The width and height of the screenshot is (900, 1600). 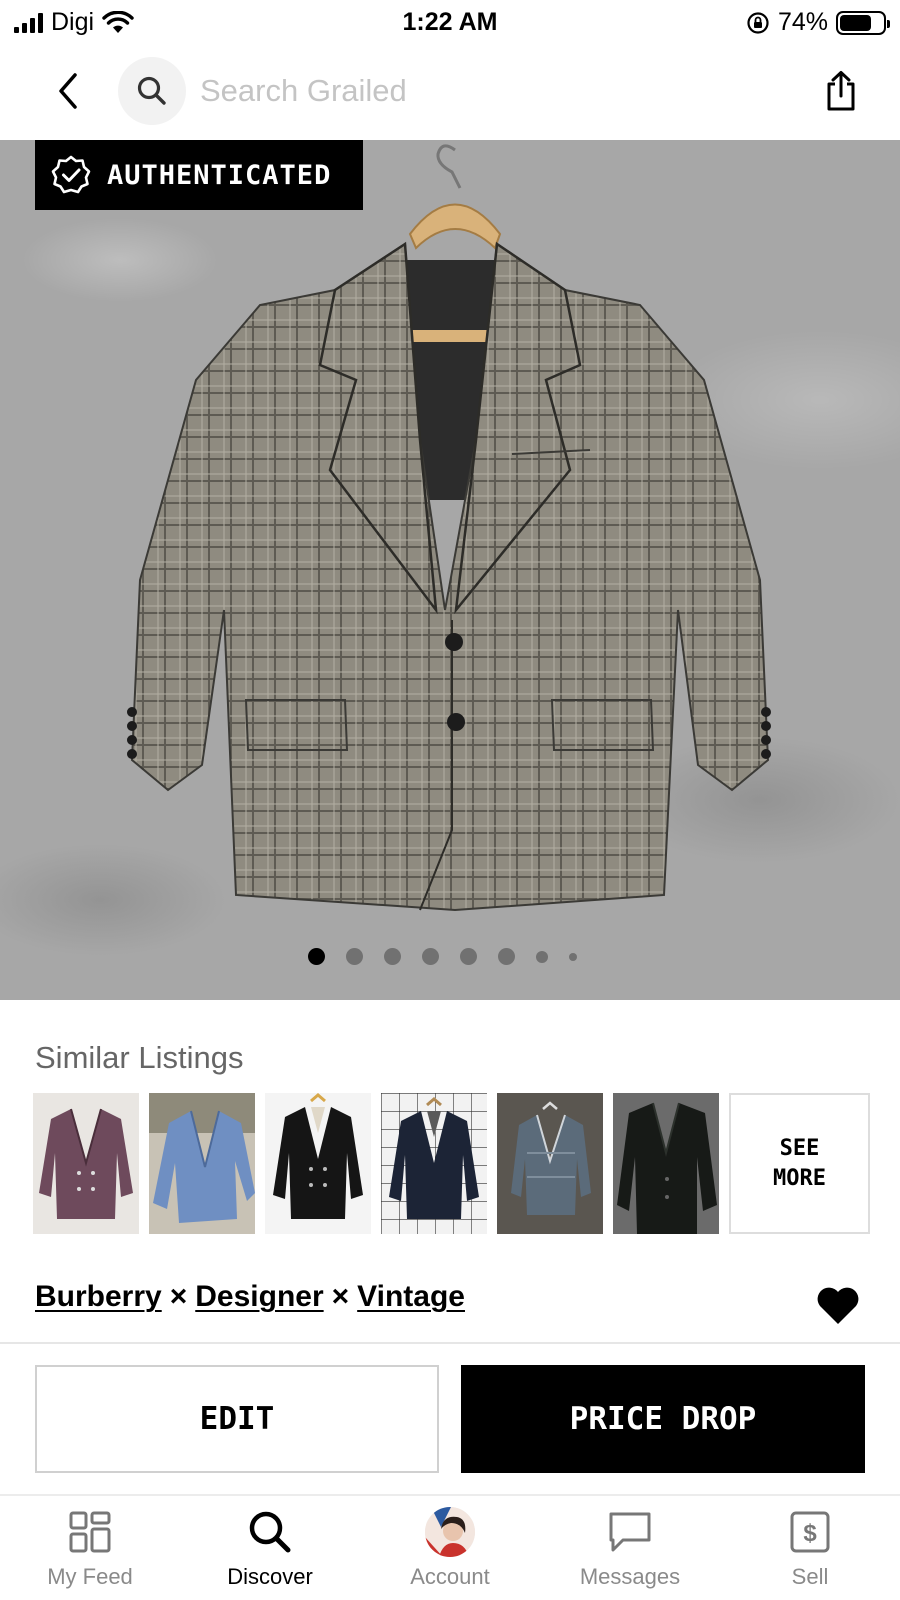 I want to click on designer-breadcrumb: Burberry × Designer × Vintage, so click(x=250, y=1297).